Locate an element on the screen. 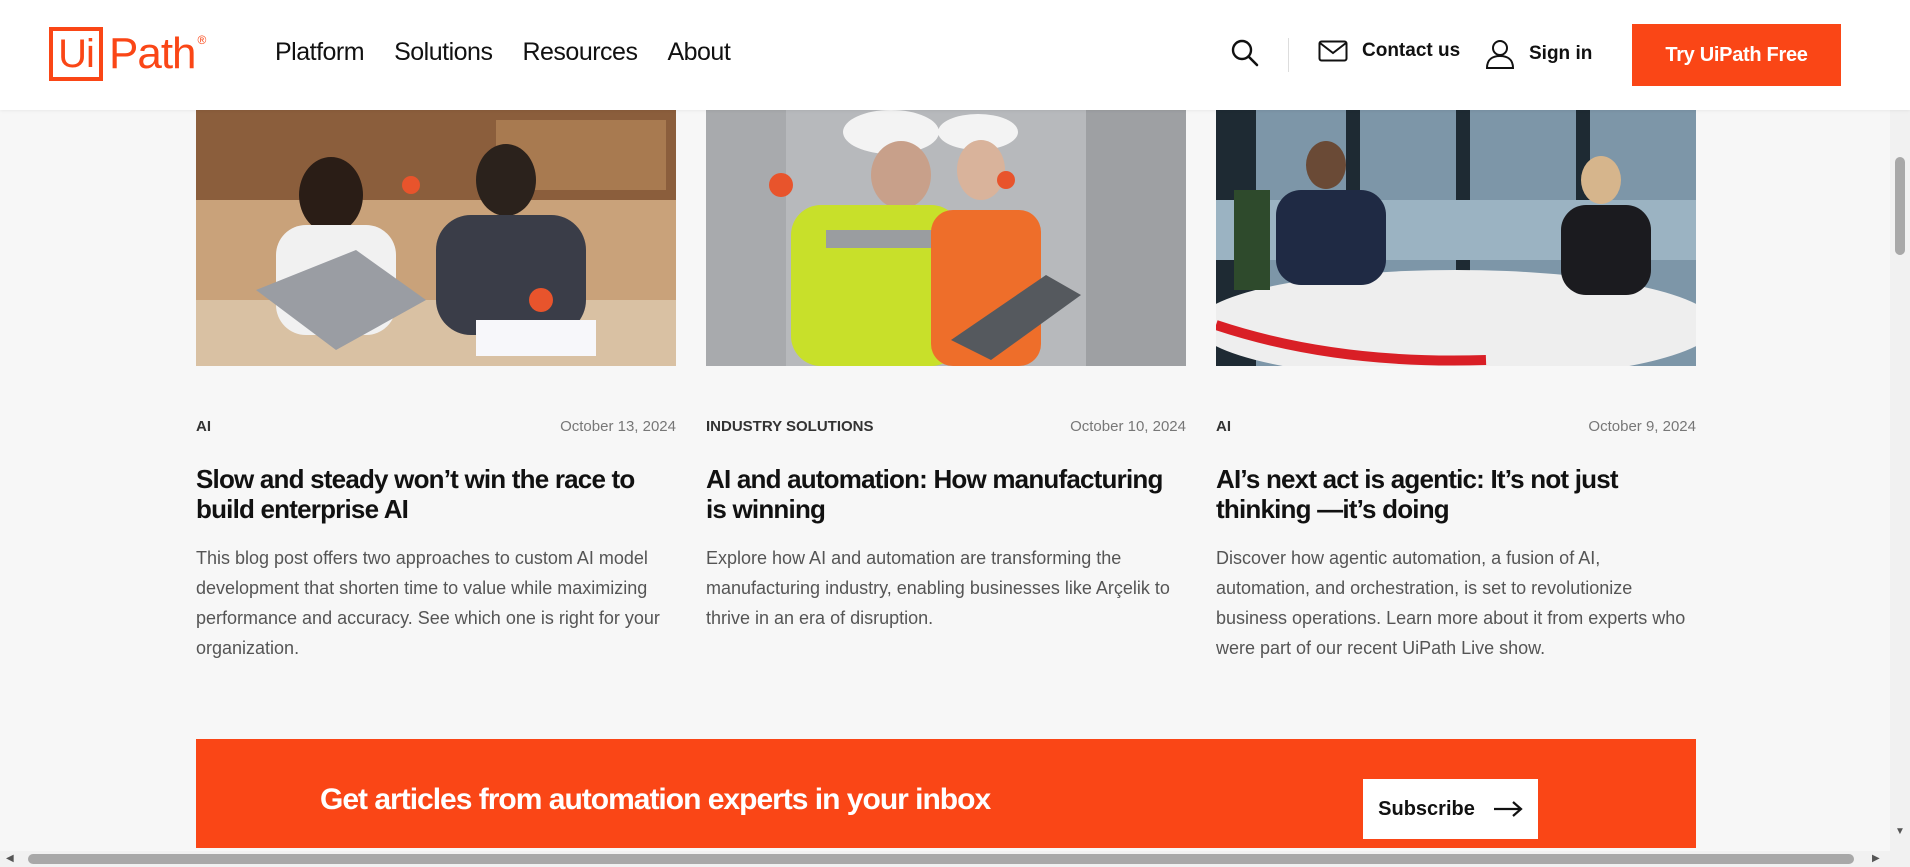 The width and height of the screenshot is (1910, 867). article-image-office is located at coordinates (436, 238).